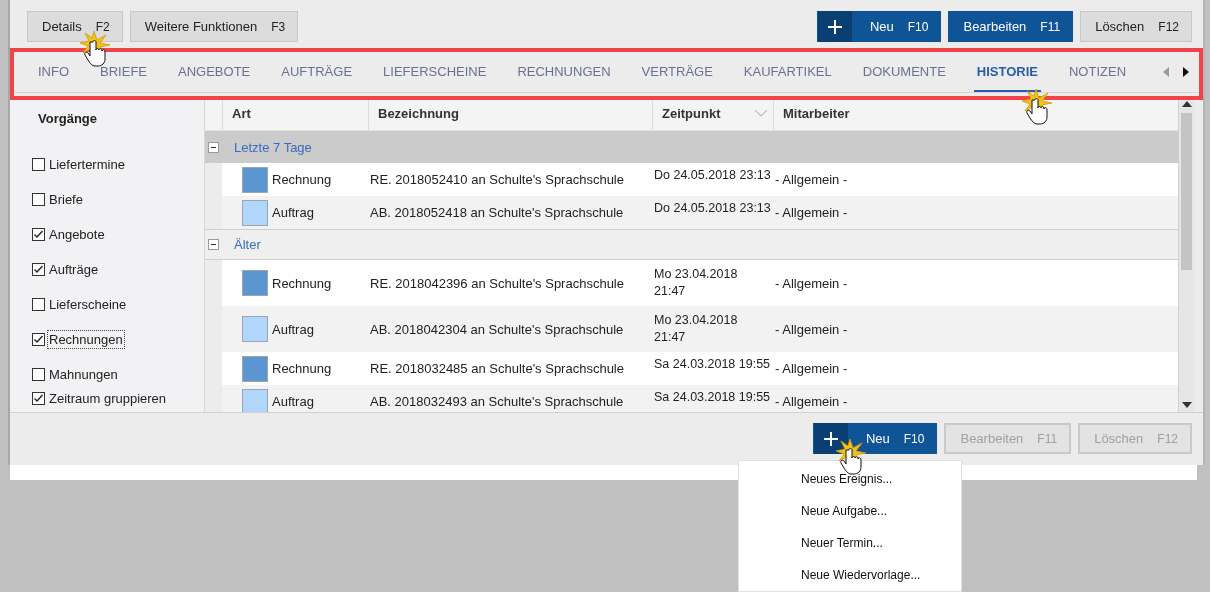 The width and height of the screenshot is (1210, 592). What do you see at coordinates (74, 270) in the screenshot?
I see `checkbox-label: Aufträge` at bounding box center [74, 270].